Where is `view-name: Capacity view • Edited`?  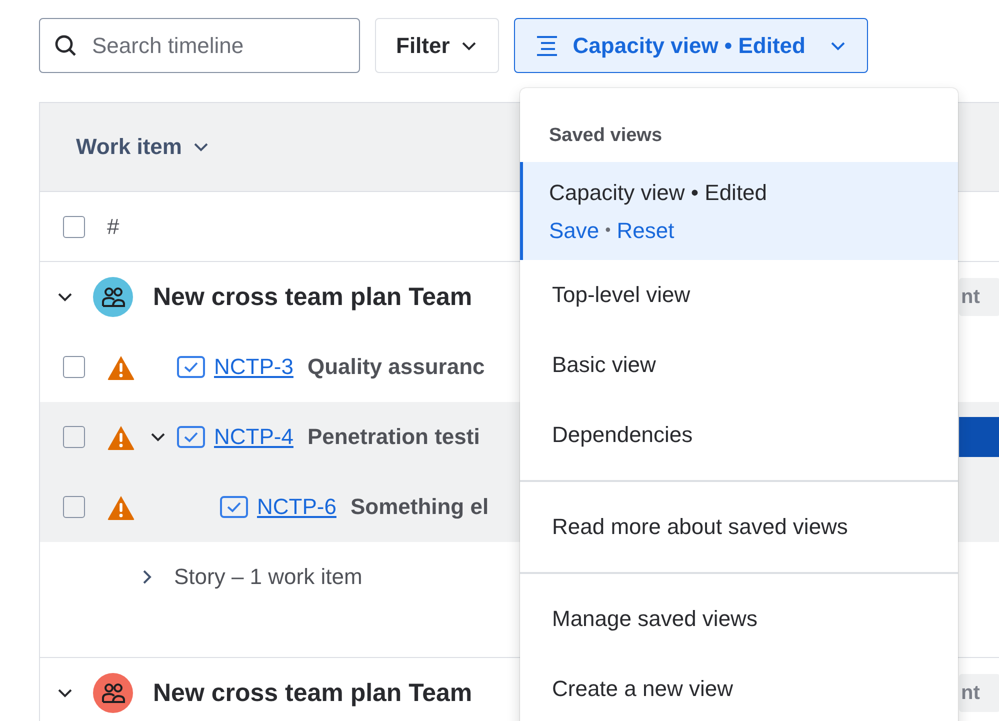
view-name: Capacity view • Edited is located at coordinates (658, 192).